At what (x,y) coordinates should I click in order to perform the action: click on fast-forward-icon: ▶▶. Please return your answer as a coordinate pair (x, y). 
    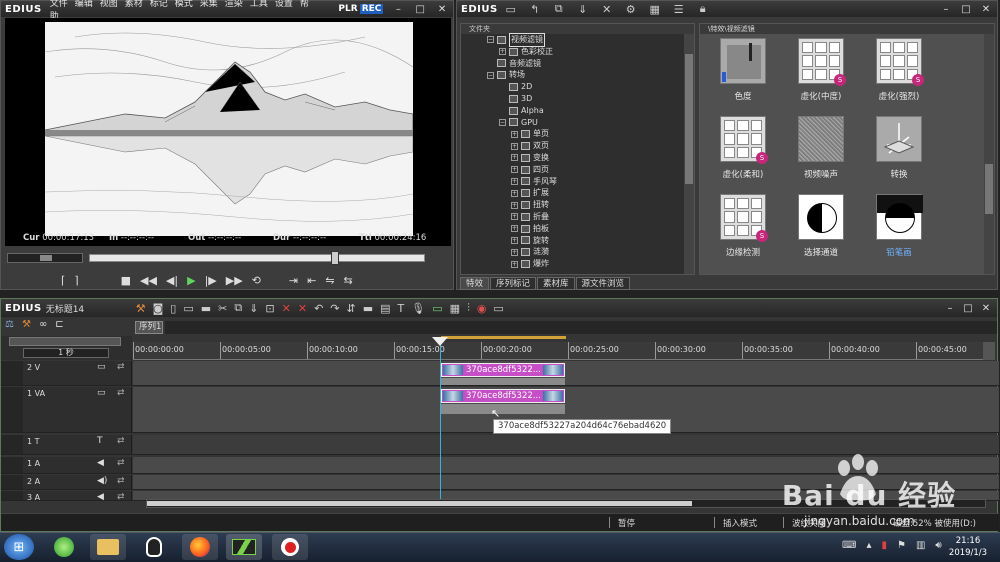
    Looking at the image, I should click on (234, 280).